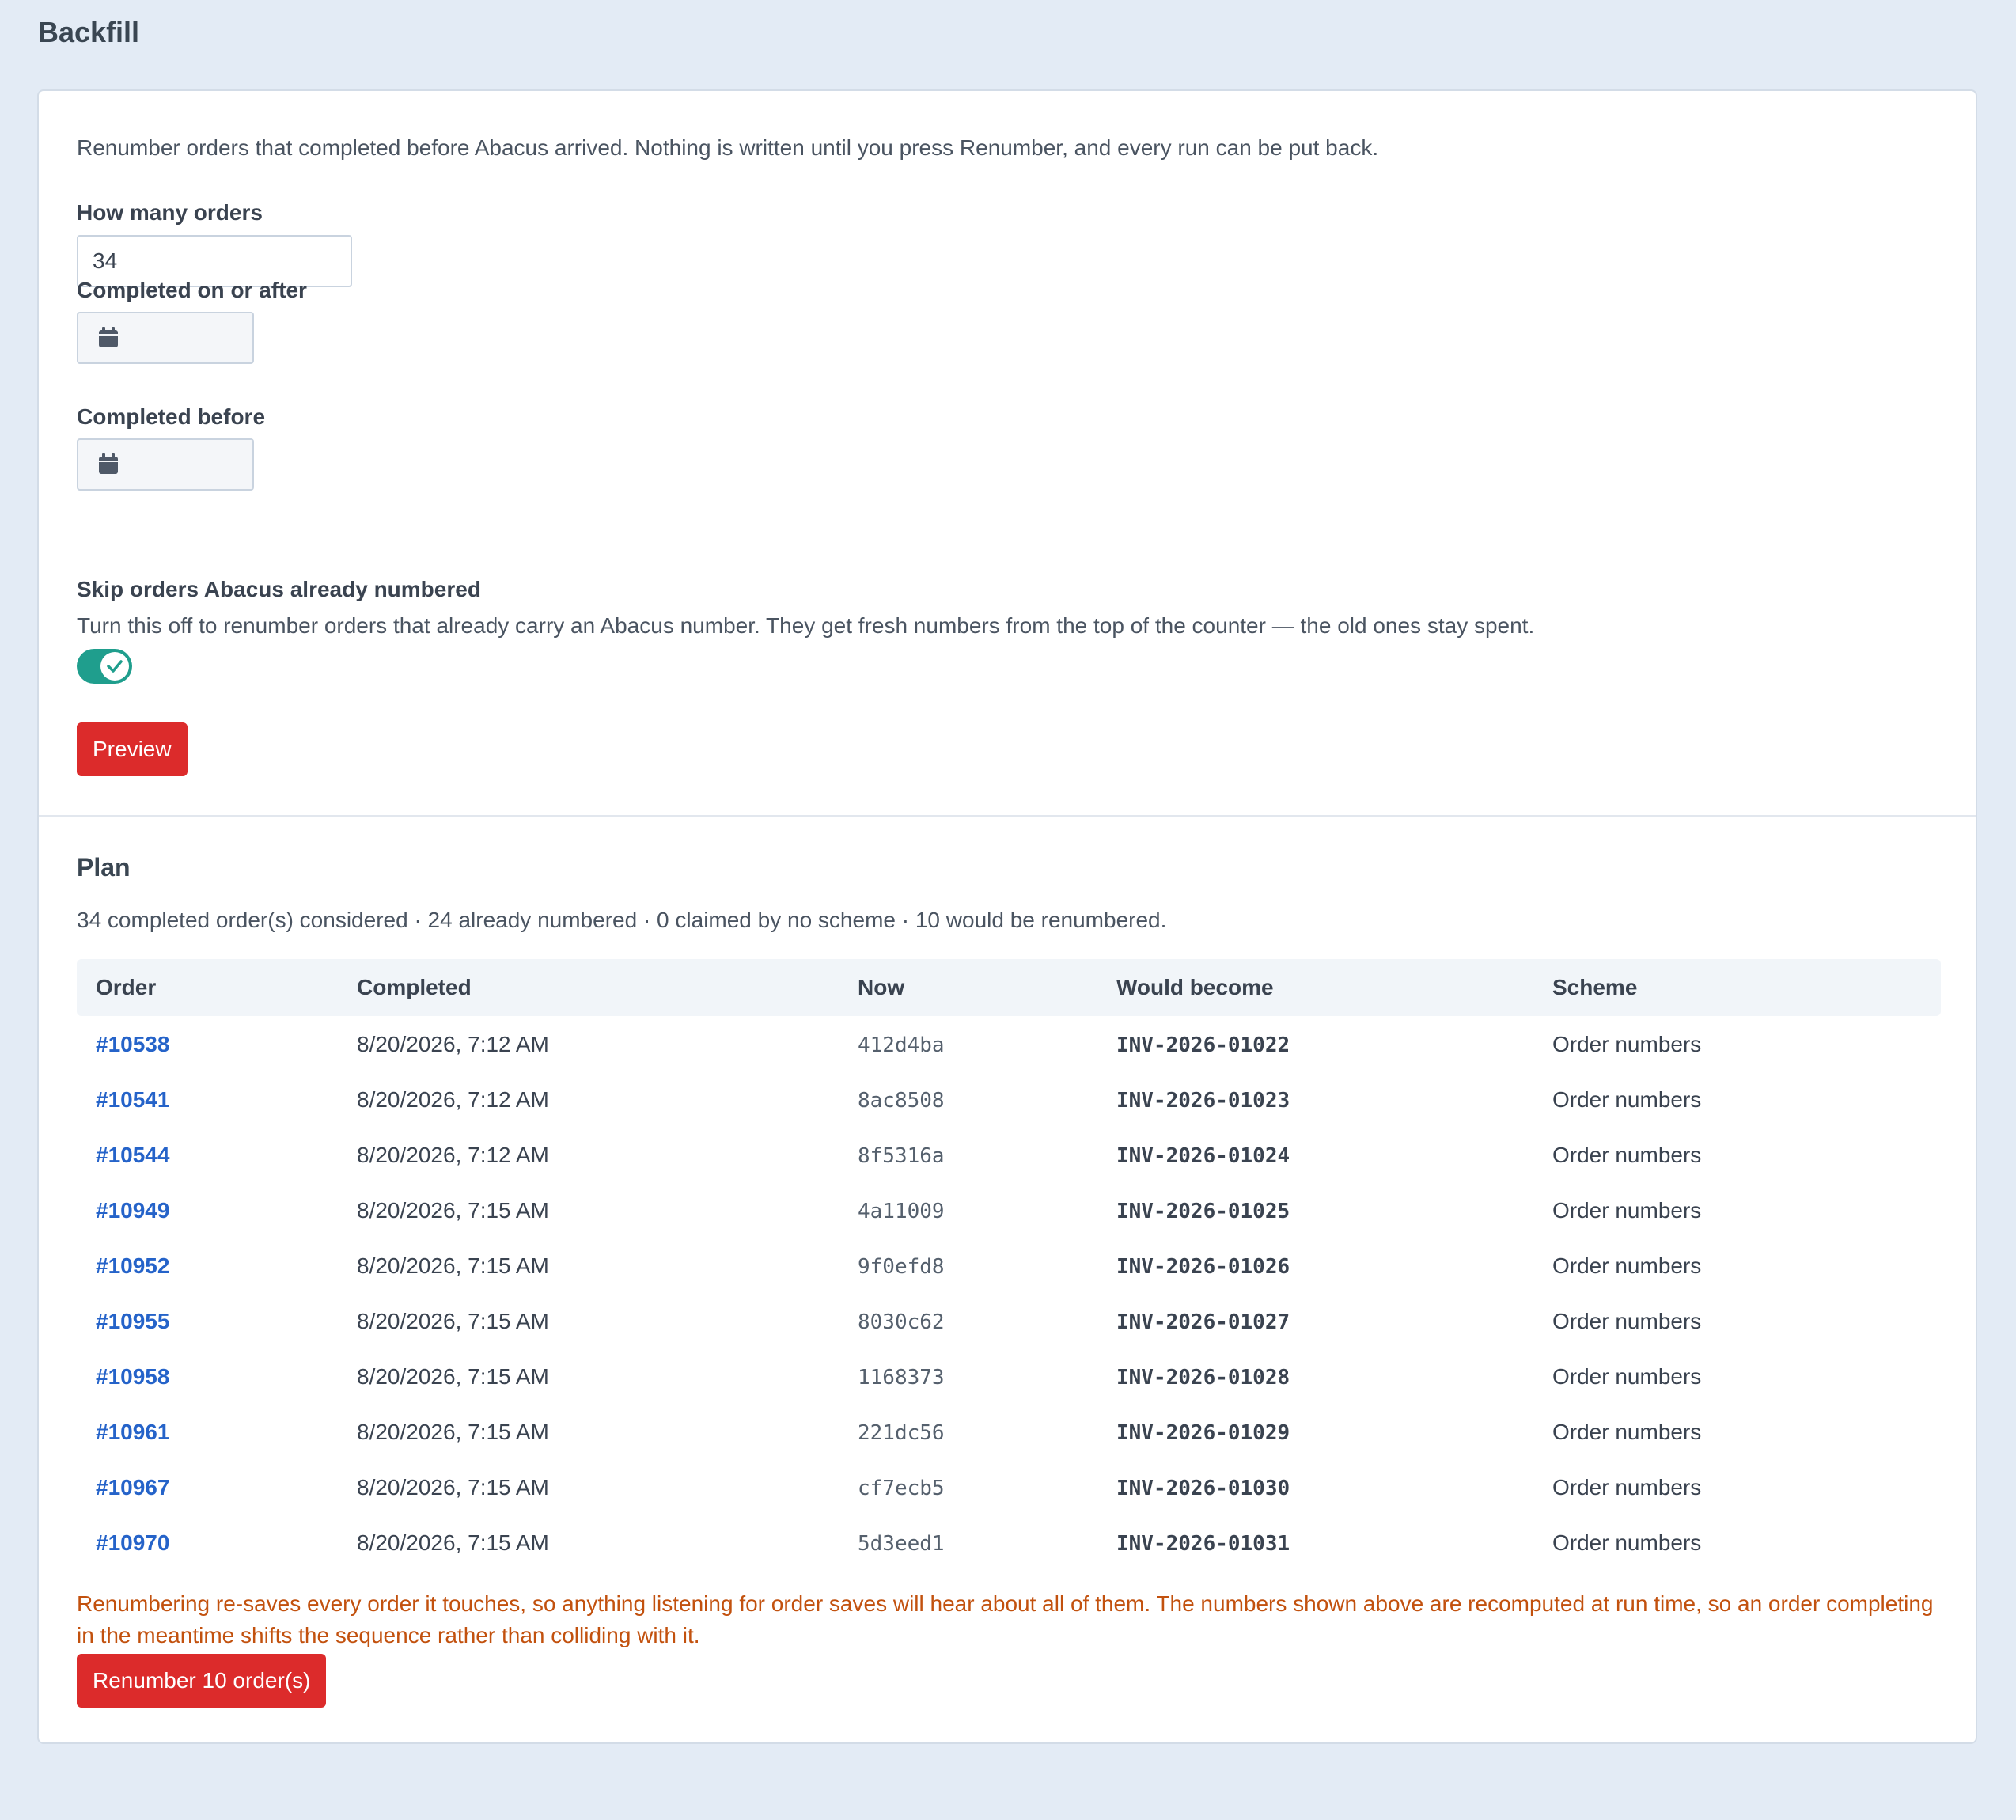  What do you see at coordinates (132, 1487) in the screenshot?
I see `order-link: #10967` at bounding box center [132, 1487].